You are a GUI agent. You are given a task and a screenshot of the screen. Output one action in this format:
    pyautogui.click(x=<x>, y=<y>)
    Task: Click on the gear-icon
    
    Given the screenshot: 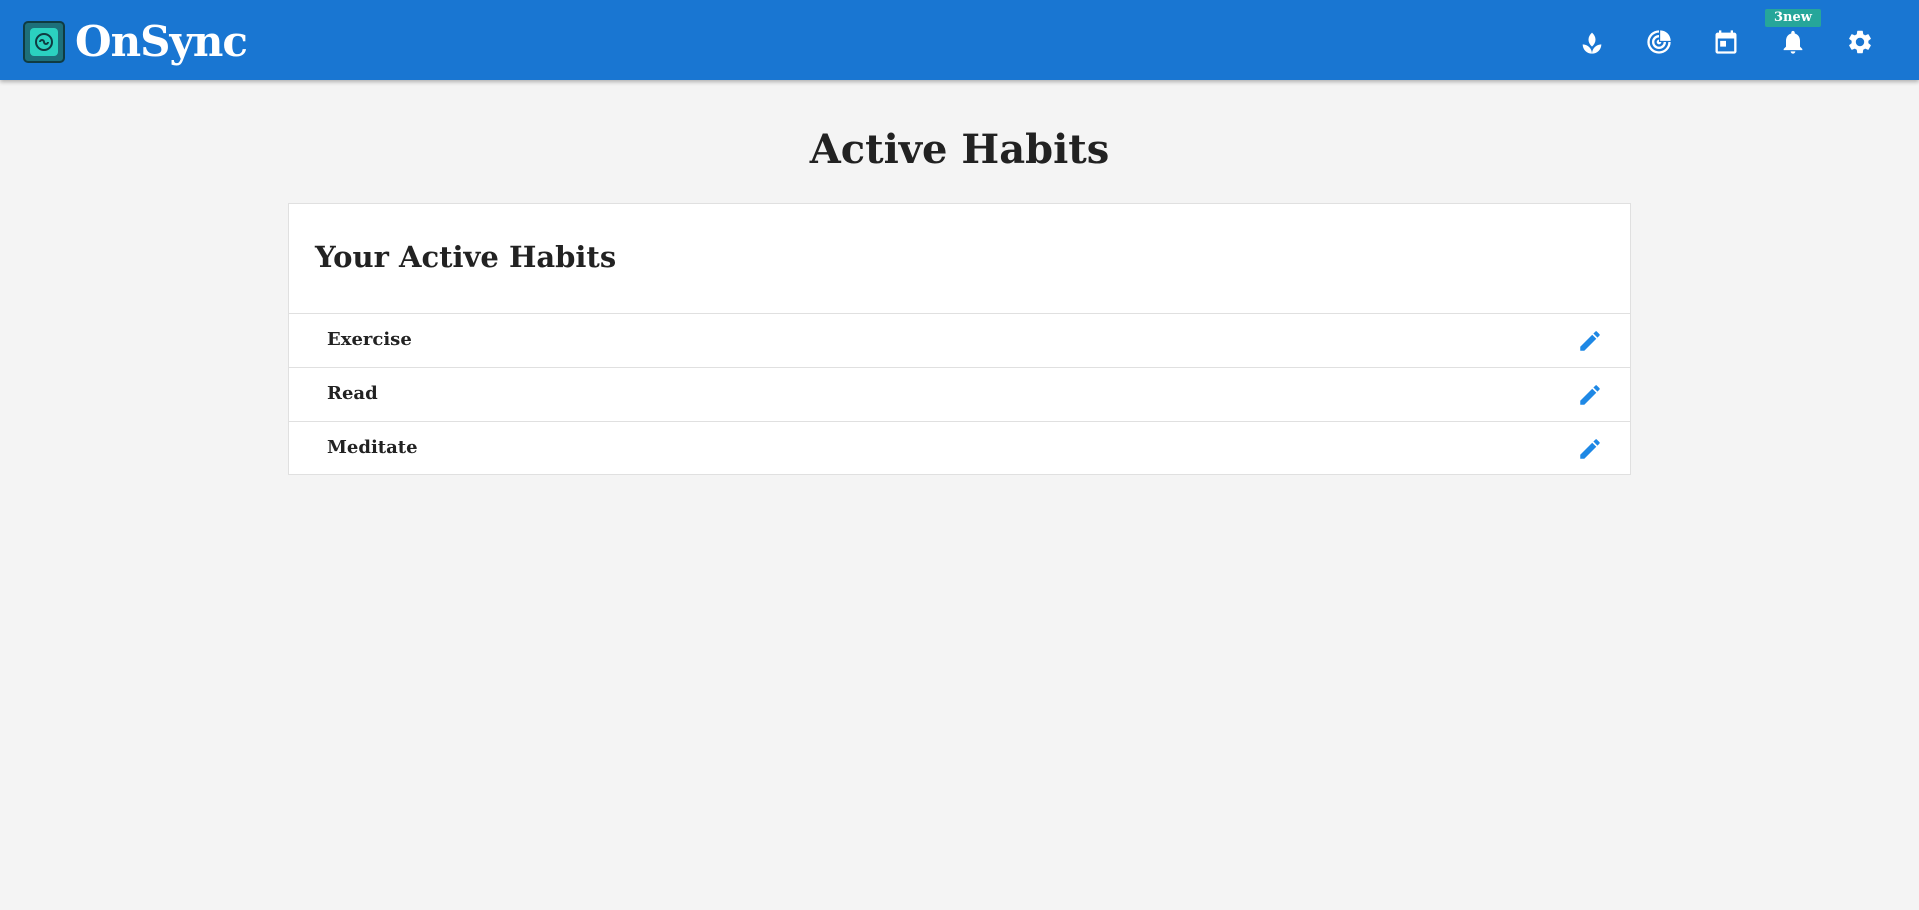 What is the action you would take?
    pyautogui.click(x=1860, y=42)
    